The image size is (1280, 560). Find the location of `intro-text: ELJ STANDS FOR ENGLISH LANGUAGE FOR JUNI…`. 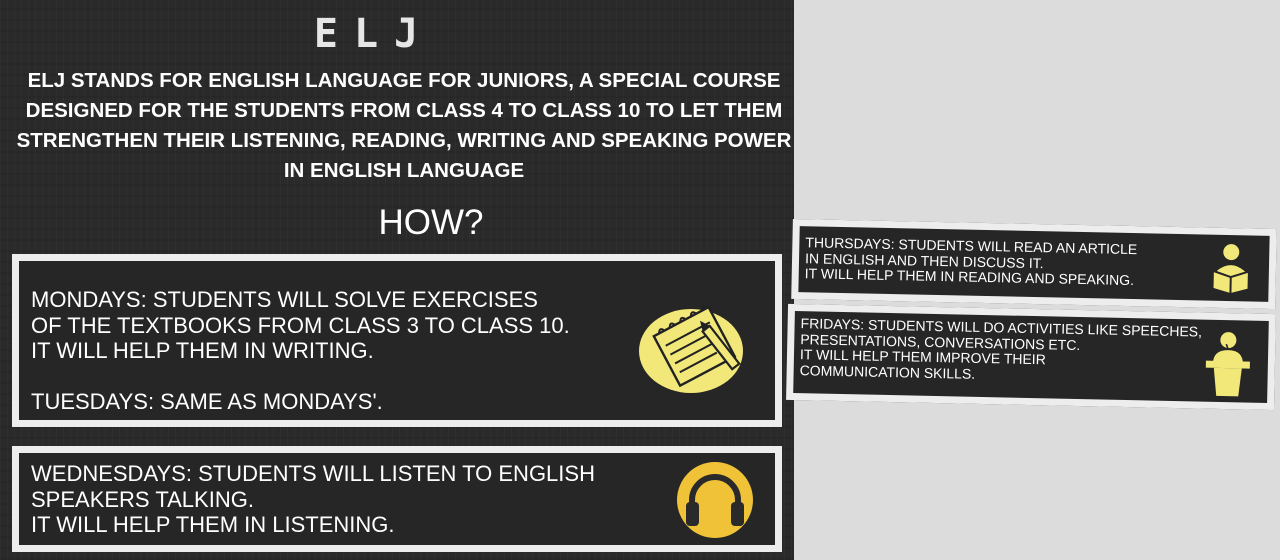

intro-text: ELJ STANDS FOR ENGLISH LANGUAGE FOR JUNI… is located at coordinates (404, 125).